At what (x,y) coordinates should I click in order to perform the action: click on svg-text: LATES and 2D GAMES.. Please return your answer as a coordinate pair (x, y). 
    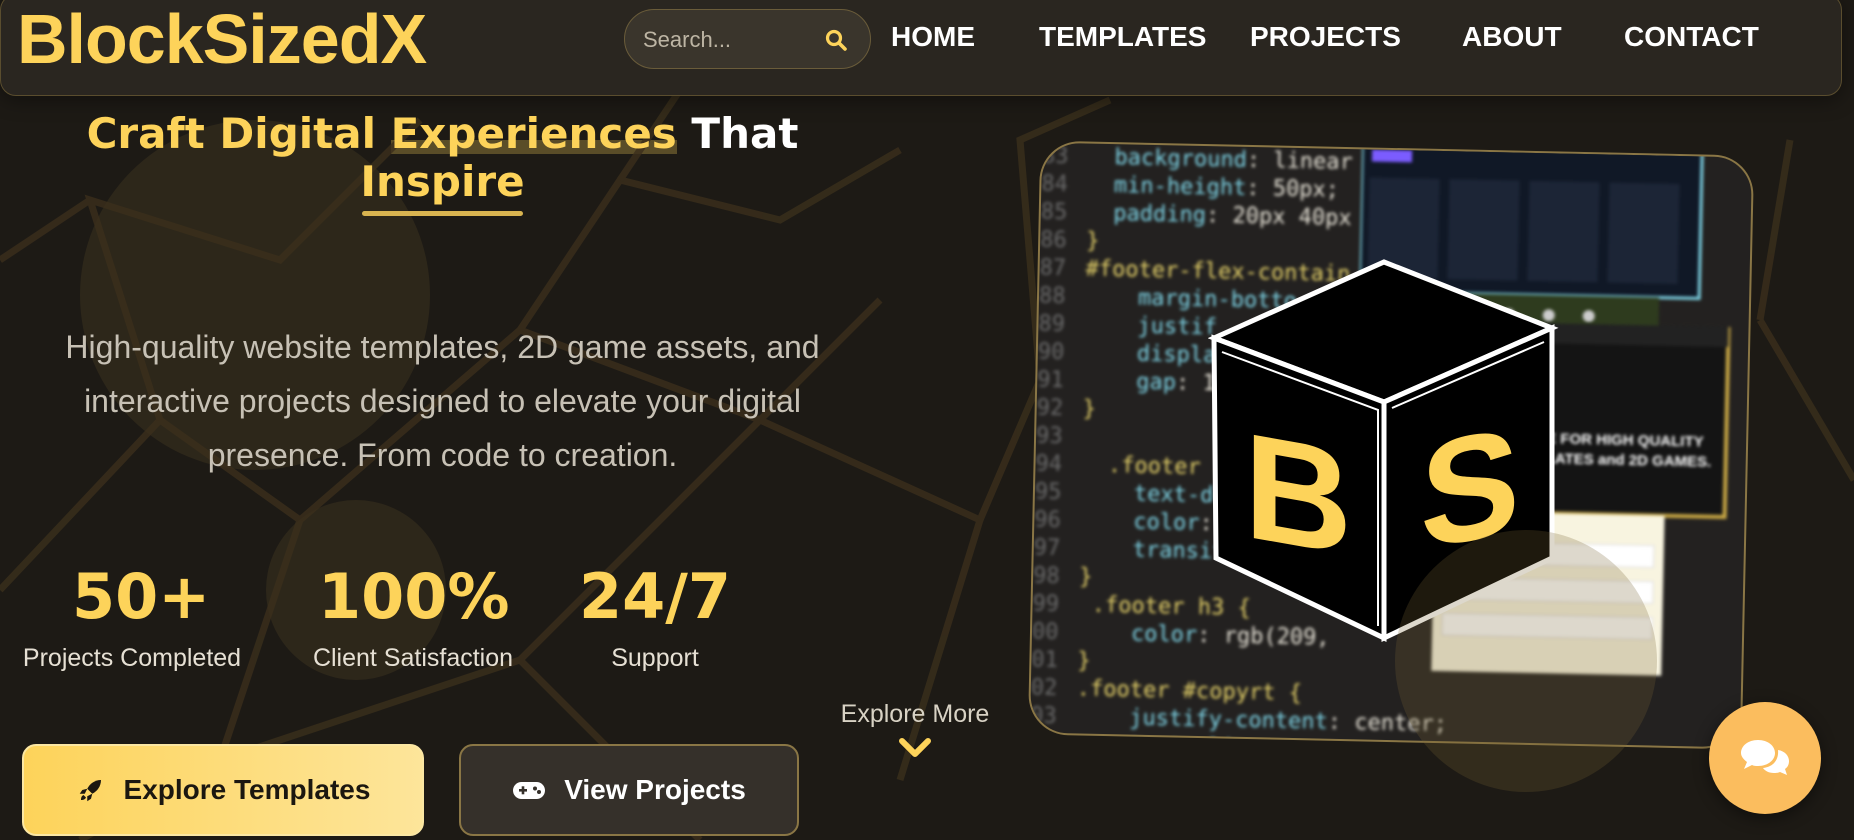
    Looking at the image, I should click on (1629, 460).